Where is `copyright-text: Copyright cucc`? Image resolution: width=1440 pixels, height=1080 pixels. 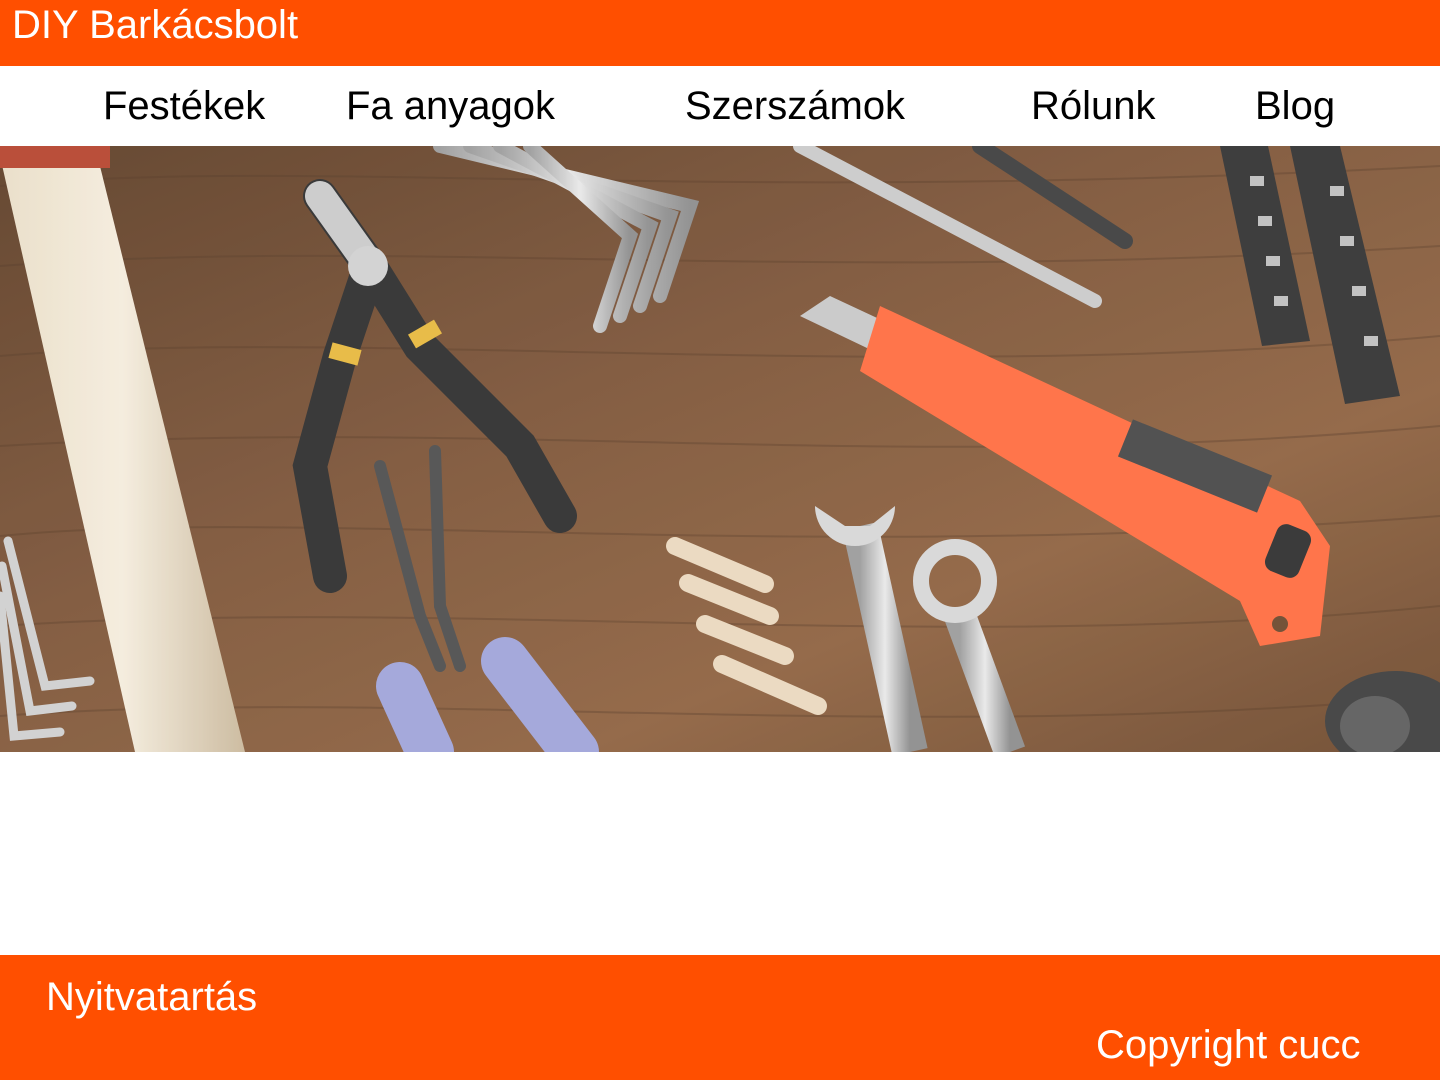 copyright-text: Copyright cucc is located at coordinates (1228, 1045).